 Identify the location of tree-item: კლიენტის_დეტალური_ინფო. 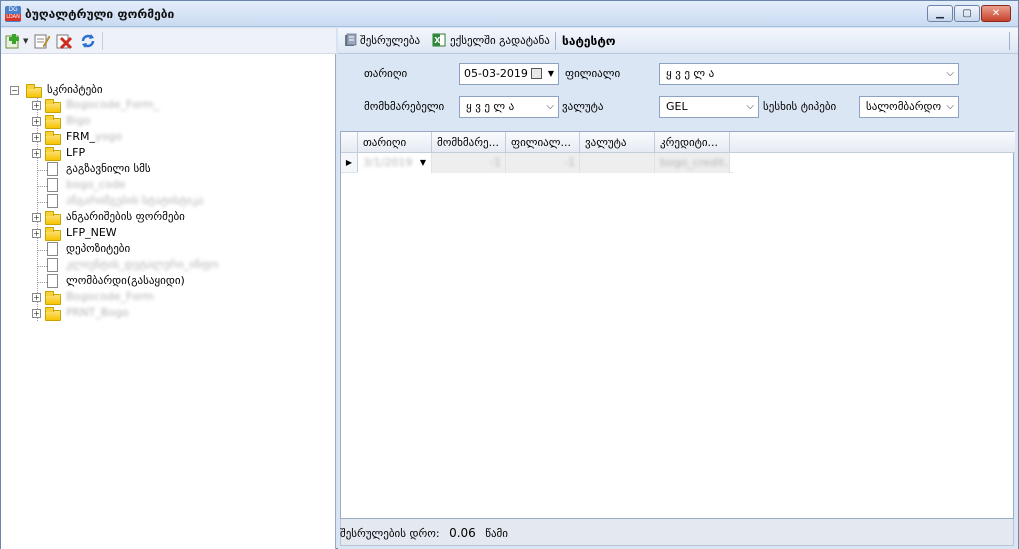
(142, 264).